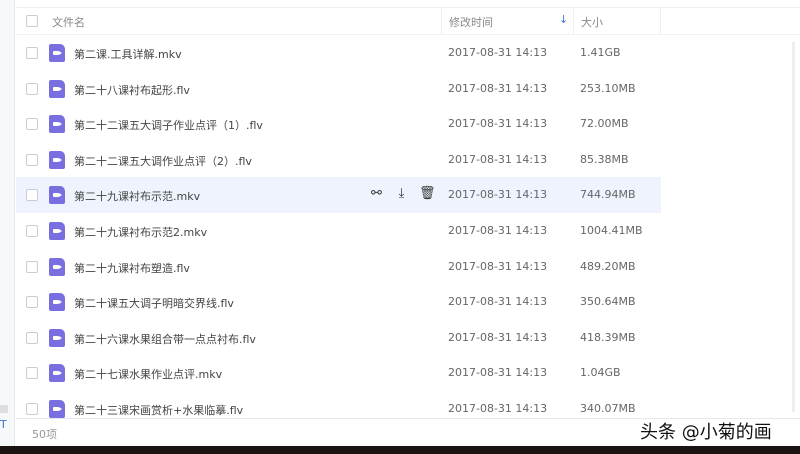  What do you see at coordinates (158, 410) in the screenshot?
I see `file-name: 第二十三课宋画赏析+水果临摹.flv` at bounding box center [158, 410].